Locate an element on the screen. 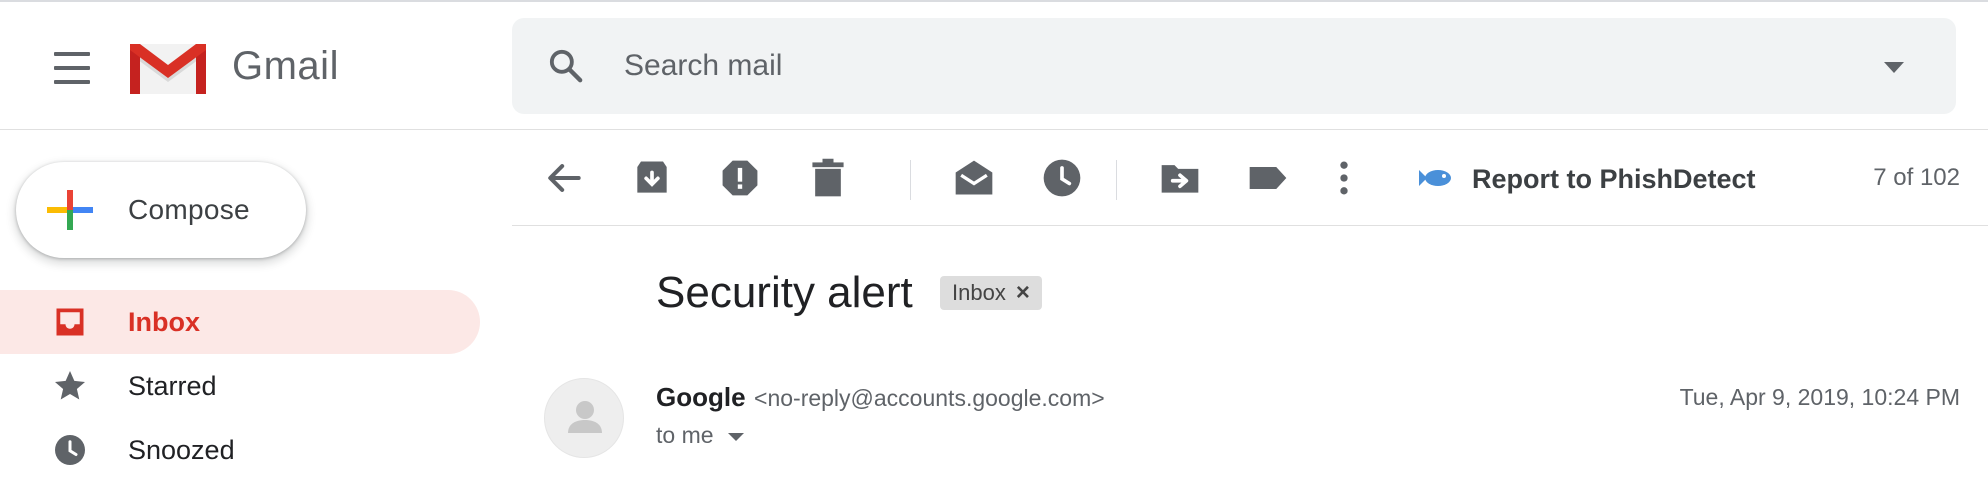  message-date: Tue, Apr 9, 2019, 10:24 PM is located at coordinates (1819, 397).